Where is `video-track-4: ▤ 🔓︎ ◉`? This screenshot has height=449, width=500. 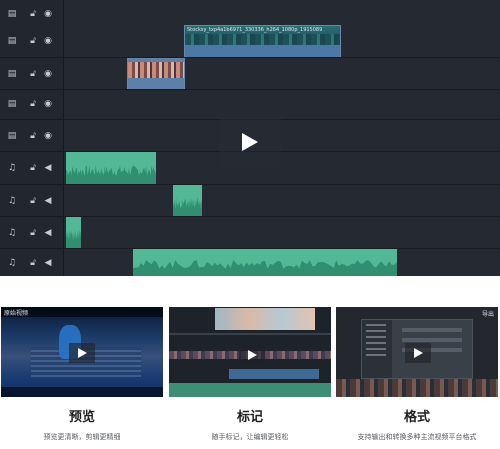 video-track-4: ▤ 🔓︎ ◉ is located at coordinates (250, 105).